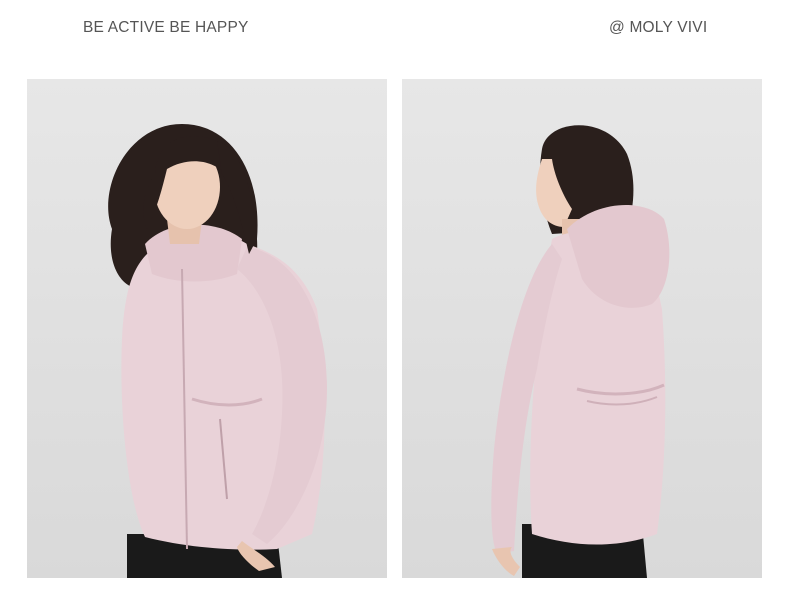  Describe the element at coordinates (166, 27) in the screenshot. I see `tagline-text: BE ACTIVE BE HAPPY` at that location.